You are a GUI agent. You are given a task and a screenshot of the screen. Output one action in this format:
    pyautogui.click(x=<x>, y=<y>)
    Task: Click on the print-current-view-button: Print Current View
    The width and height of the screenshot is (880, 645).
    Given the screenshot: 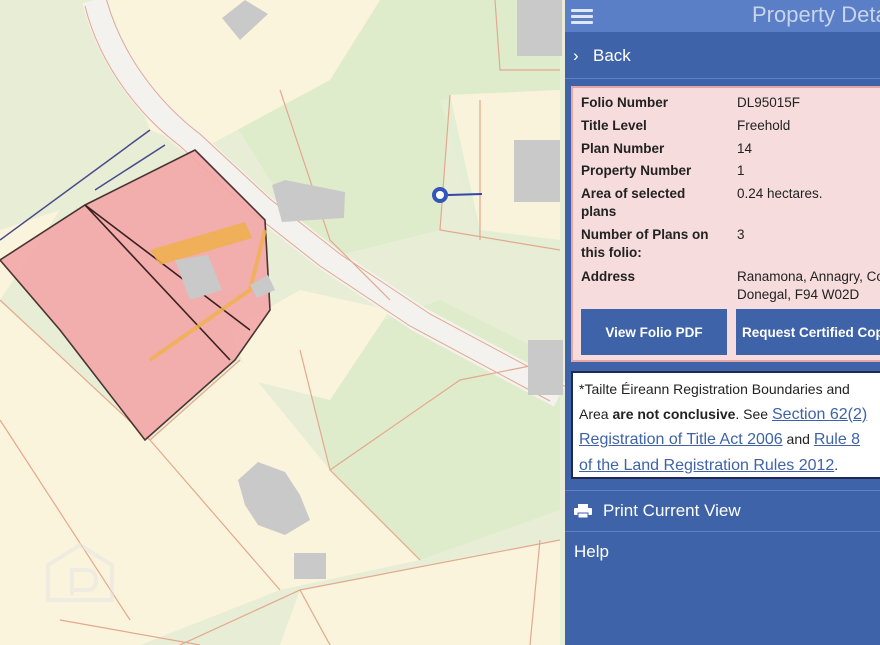 What is the action you would take?
    pyautogui.click(x=722, y=511)
    